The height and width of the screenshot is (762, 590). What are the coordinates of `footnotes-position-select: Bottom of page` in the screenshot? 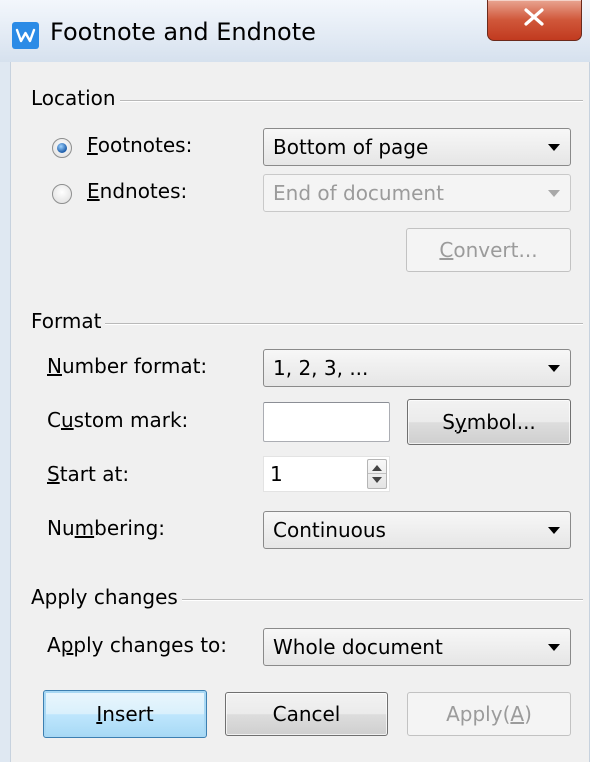 It's located at (417, 147).